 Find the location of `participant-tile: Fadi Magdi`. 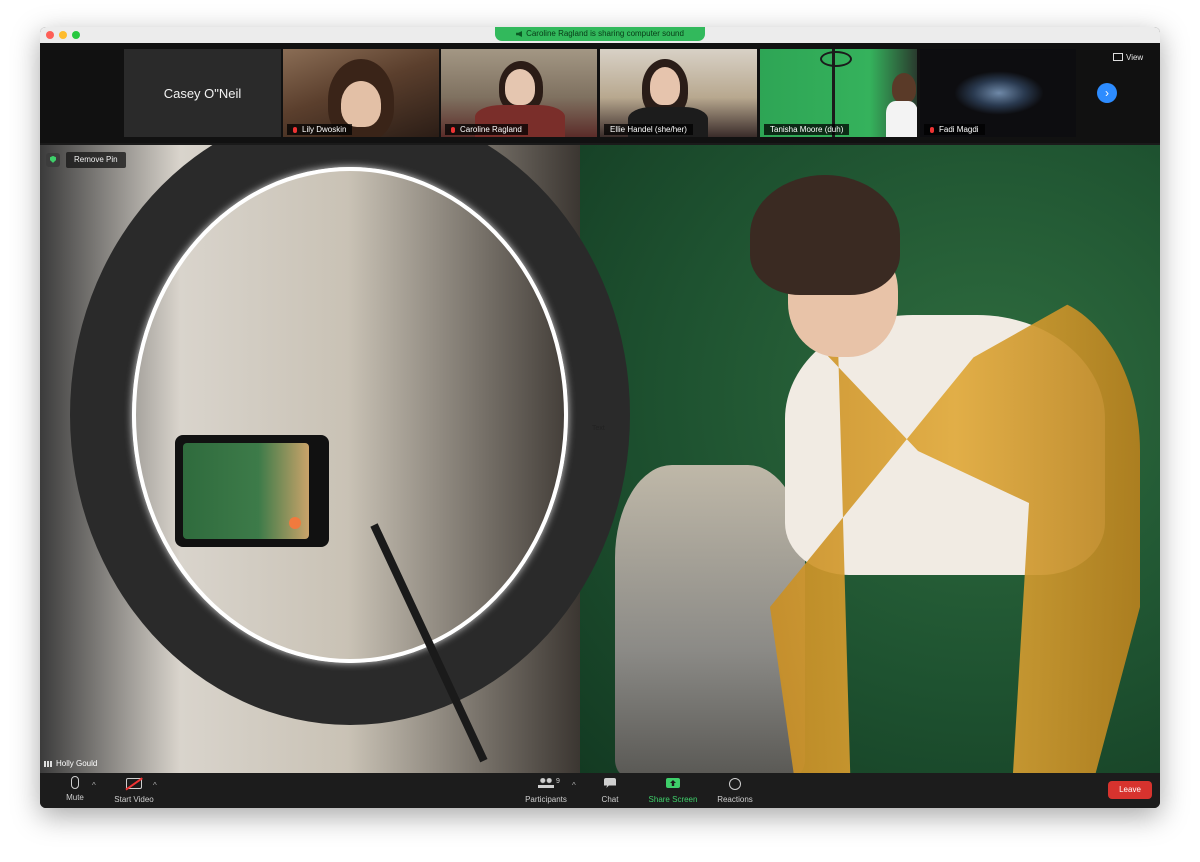

participant-tile: Fadi Magdi is located at coordinates (998, 93).